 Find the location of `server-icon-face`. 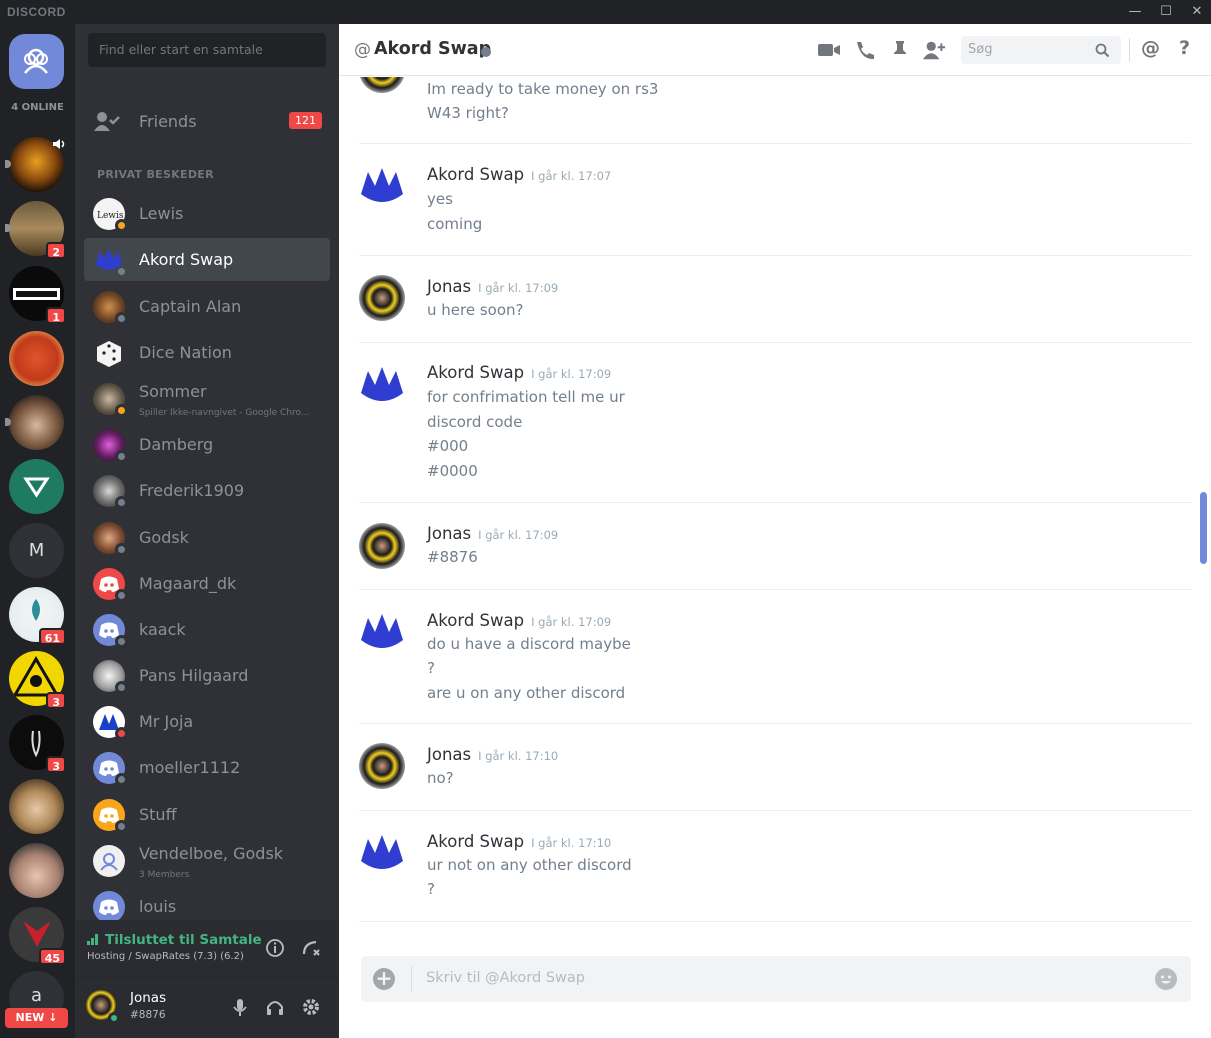

server-icon-face is located at coordinates (36, 870).